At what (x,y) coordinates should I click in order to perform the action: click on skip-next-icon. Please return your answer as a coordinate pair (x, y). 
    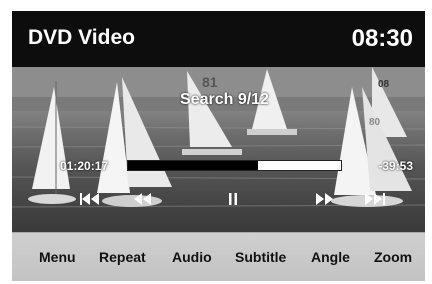
    Looking at the image, I should click on (375, 199).